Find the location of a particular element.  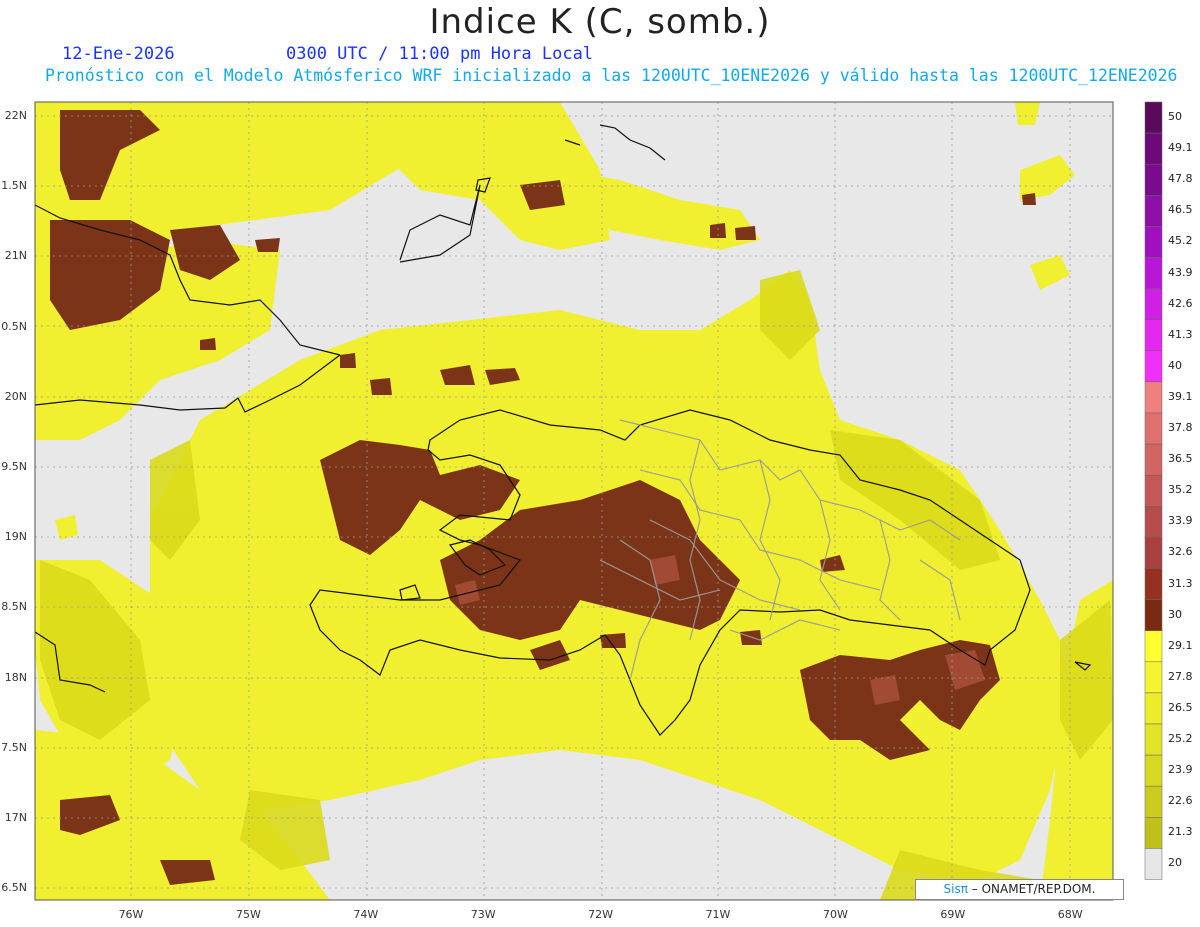

lon-label: 72W is located at coordinates (601, 914).